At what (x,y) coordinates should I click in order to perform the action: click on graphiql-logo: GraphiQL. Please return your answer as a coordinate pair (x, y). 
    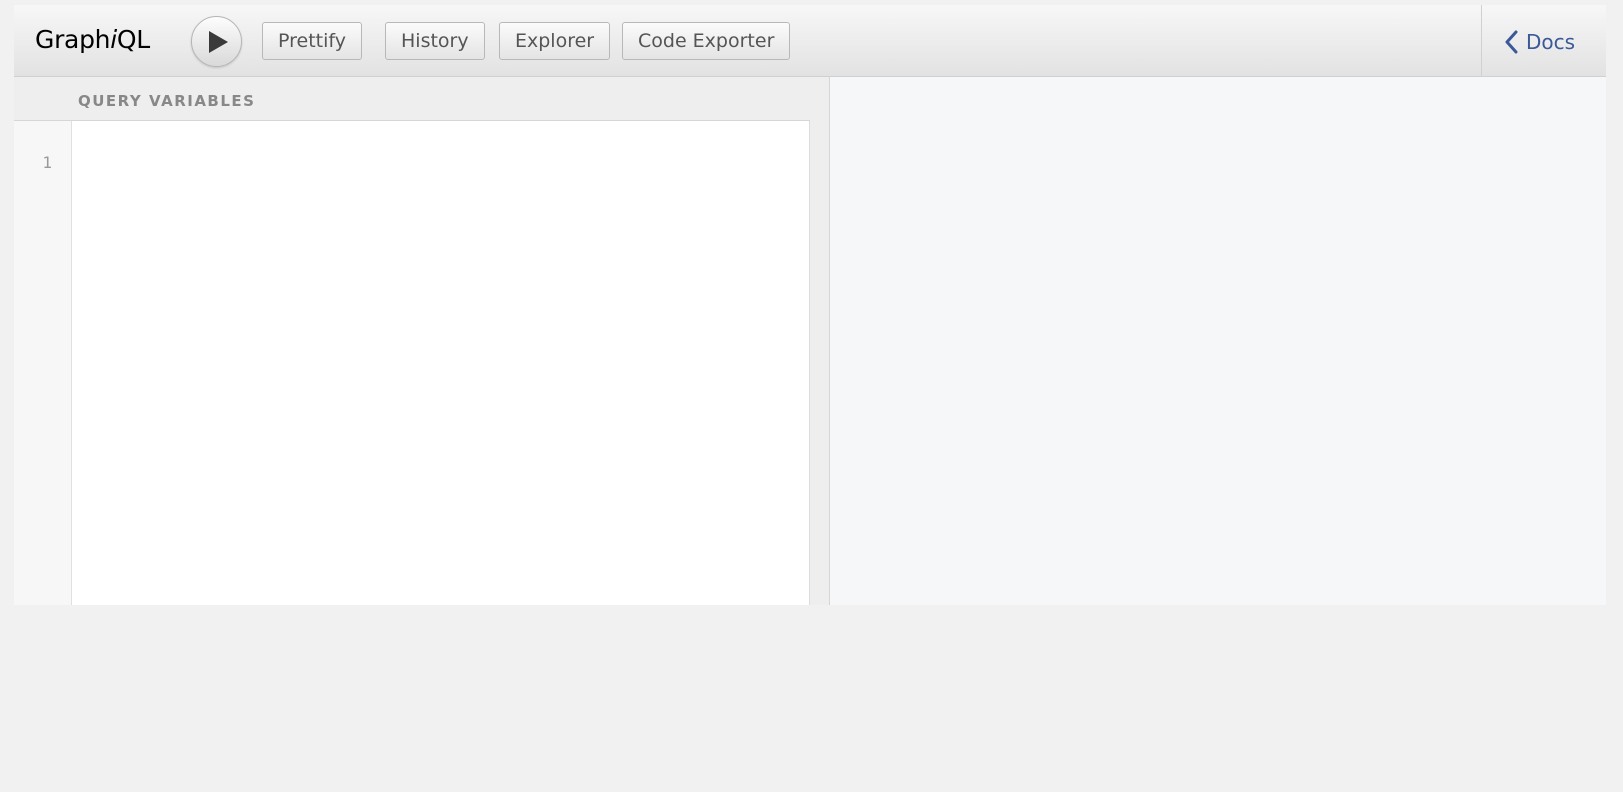
    Looking at the image, I should click on (92, 39).